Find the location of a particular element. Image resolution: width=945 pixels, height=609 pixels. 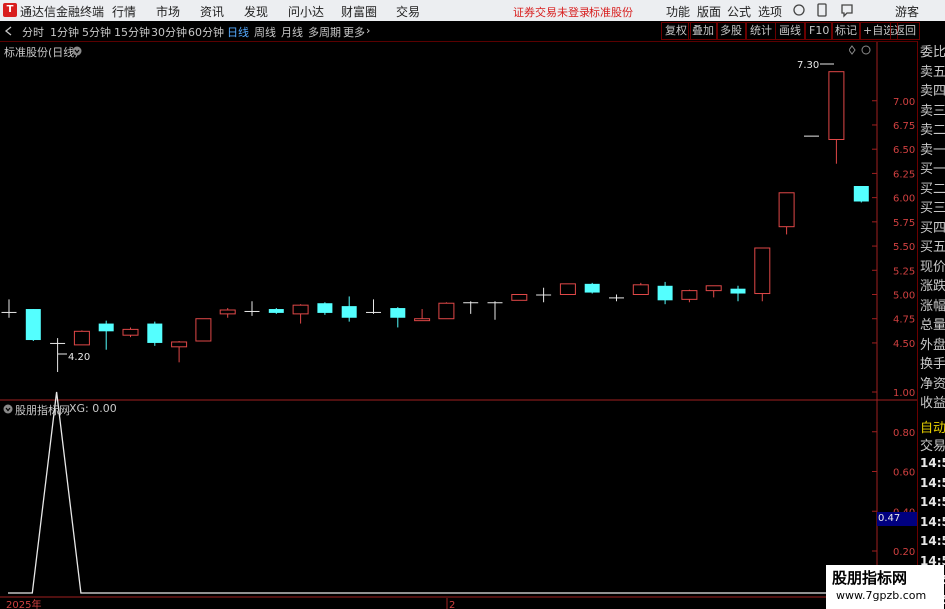

chevron-right-icon: › is located at coordinates (368, 30).